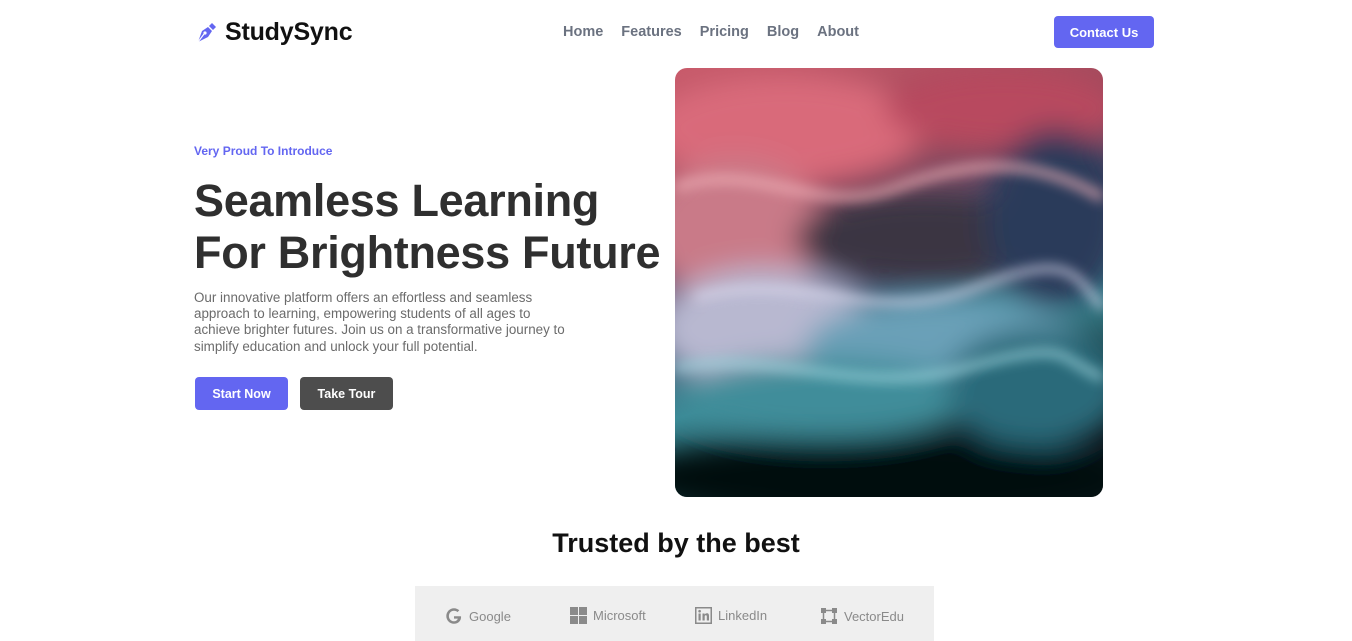 This screenshot has height=641, width=1352. What do you see at coordinates (263, 151) in the screenshot?
I see `hero-eyebrow: Very Proud To Introduce` at bounding box center [263, 151].